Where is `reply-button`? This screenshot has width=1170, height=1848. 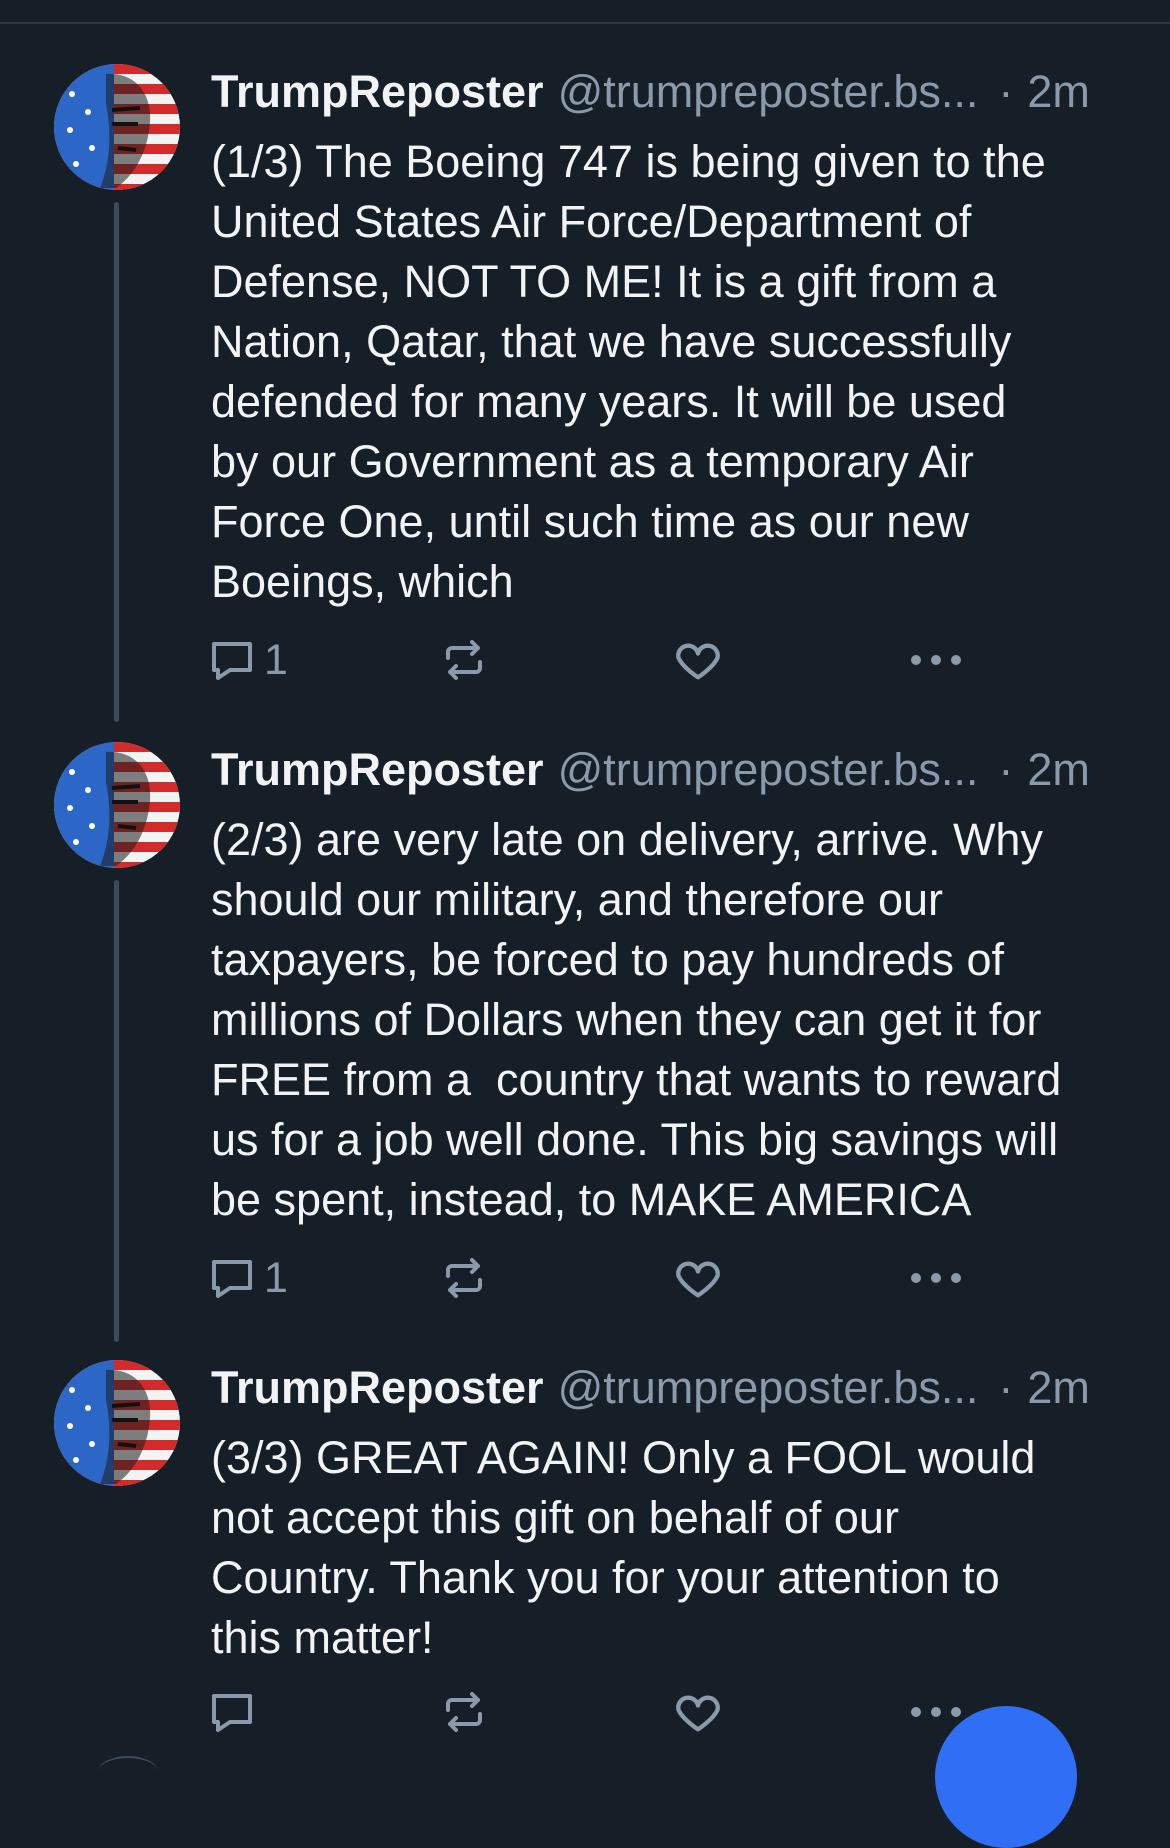 reply-button is located at coordinates (236, 1712).